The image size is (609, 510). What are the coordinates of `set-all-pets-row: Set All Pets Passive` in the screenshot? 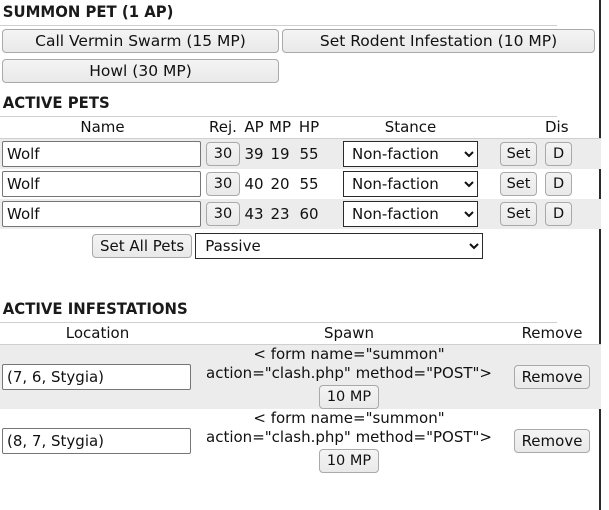 It's located at (299, 245).